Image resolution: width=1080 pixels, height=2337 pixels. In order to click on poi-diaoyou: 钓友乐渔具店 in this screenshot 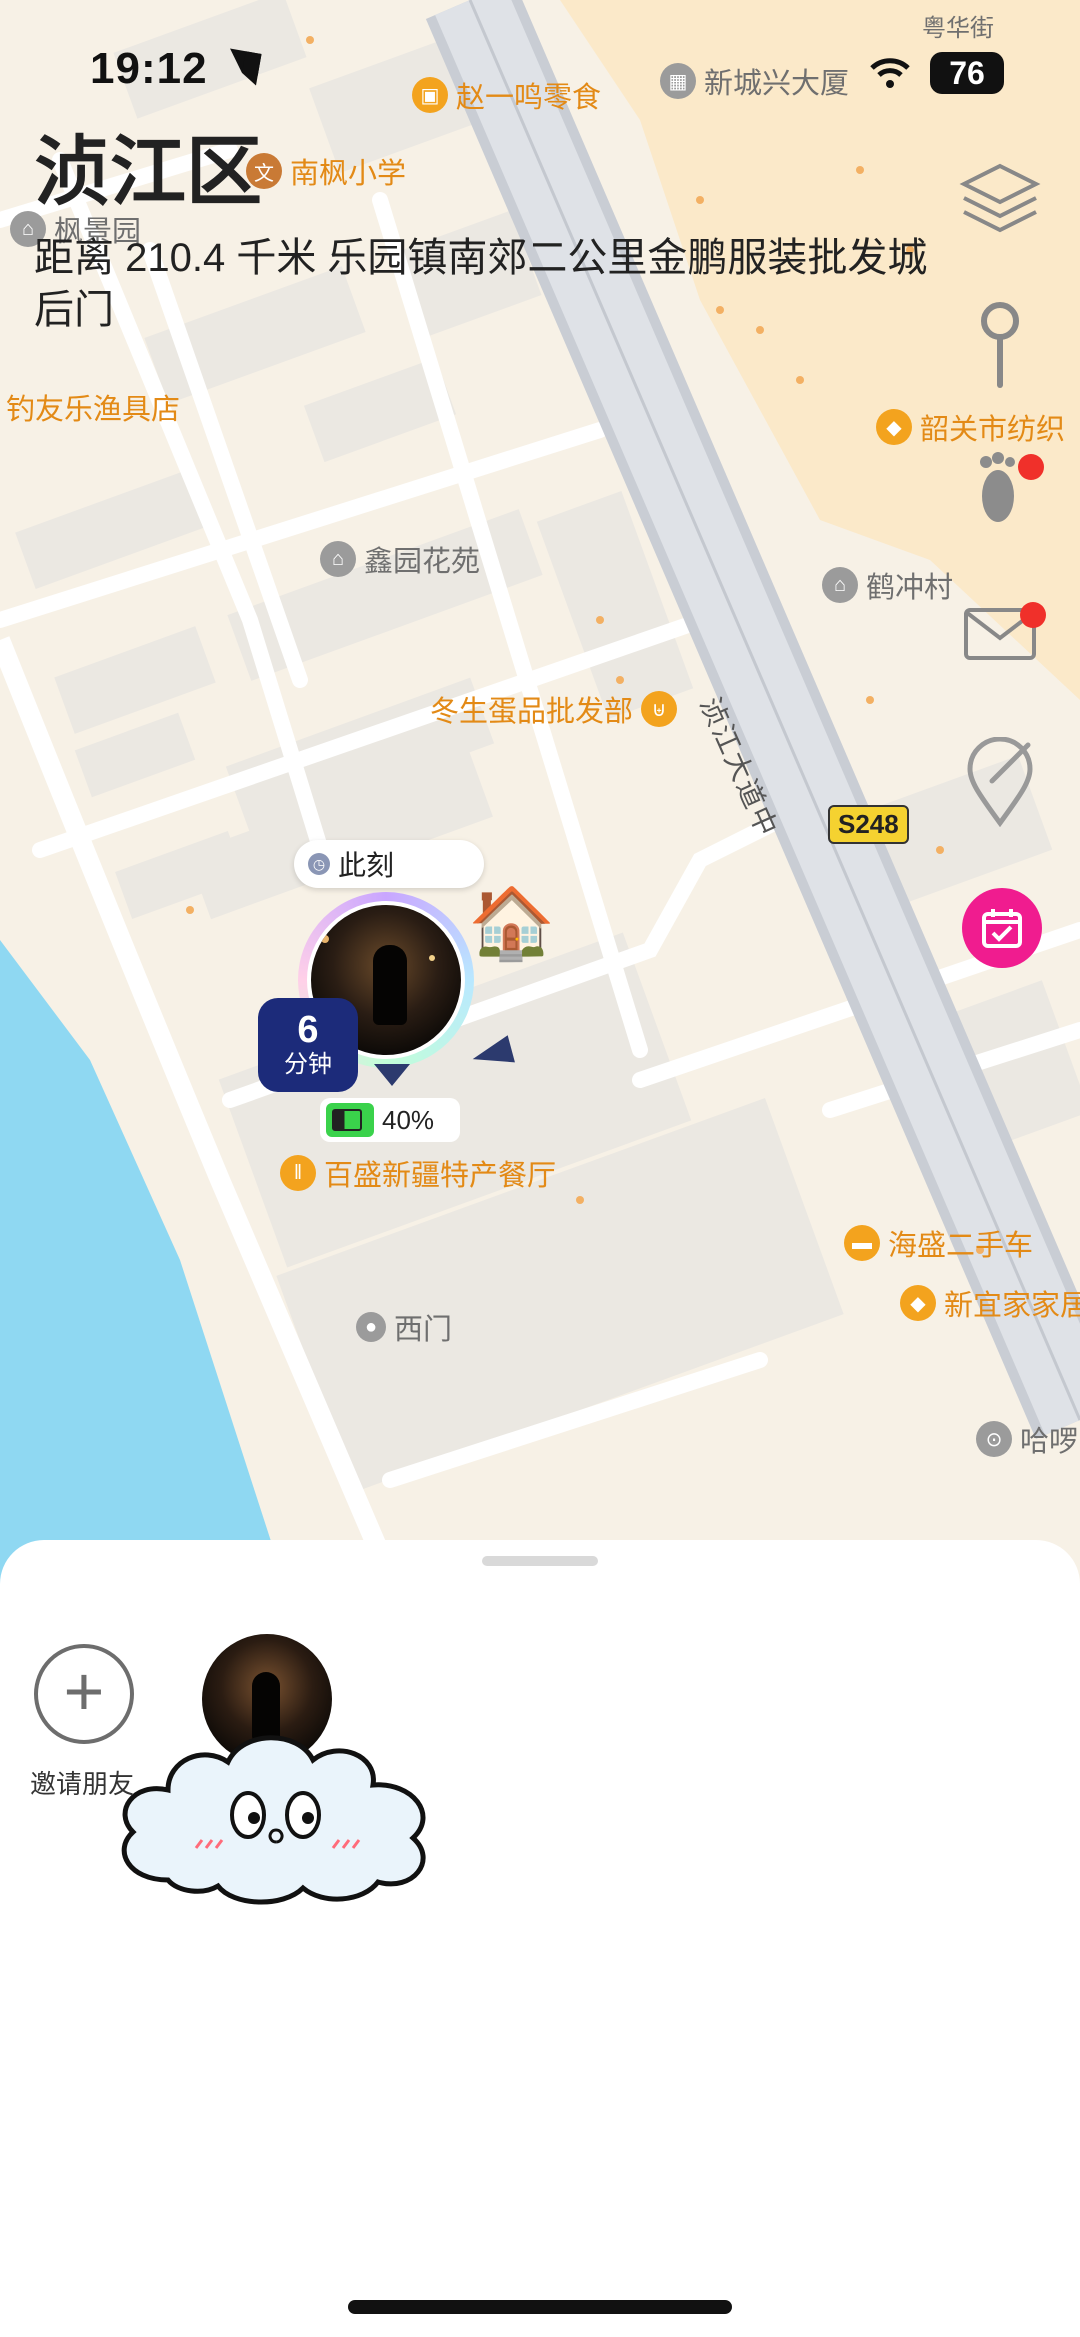, I will do `click(93, 407)`.